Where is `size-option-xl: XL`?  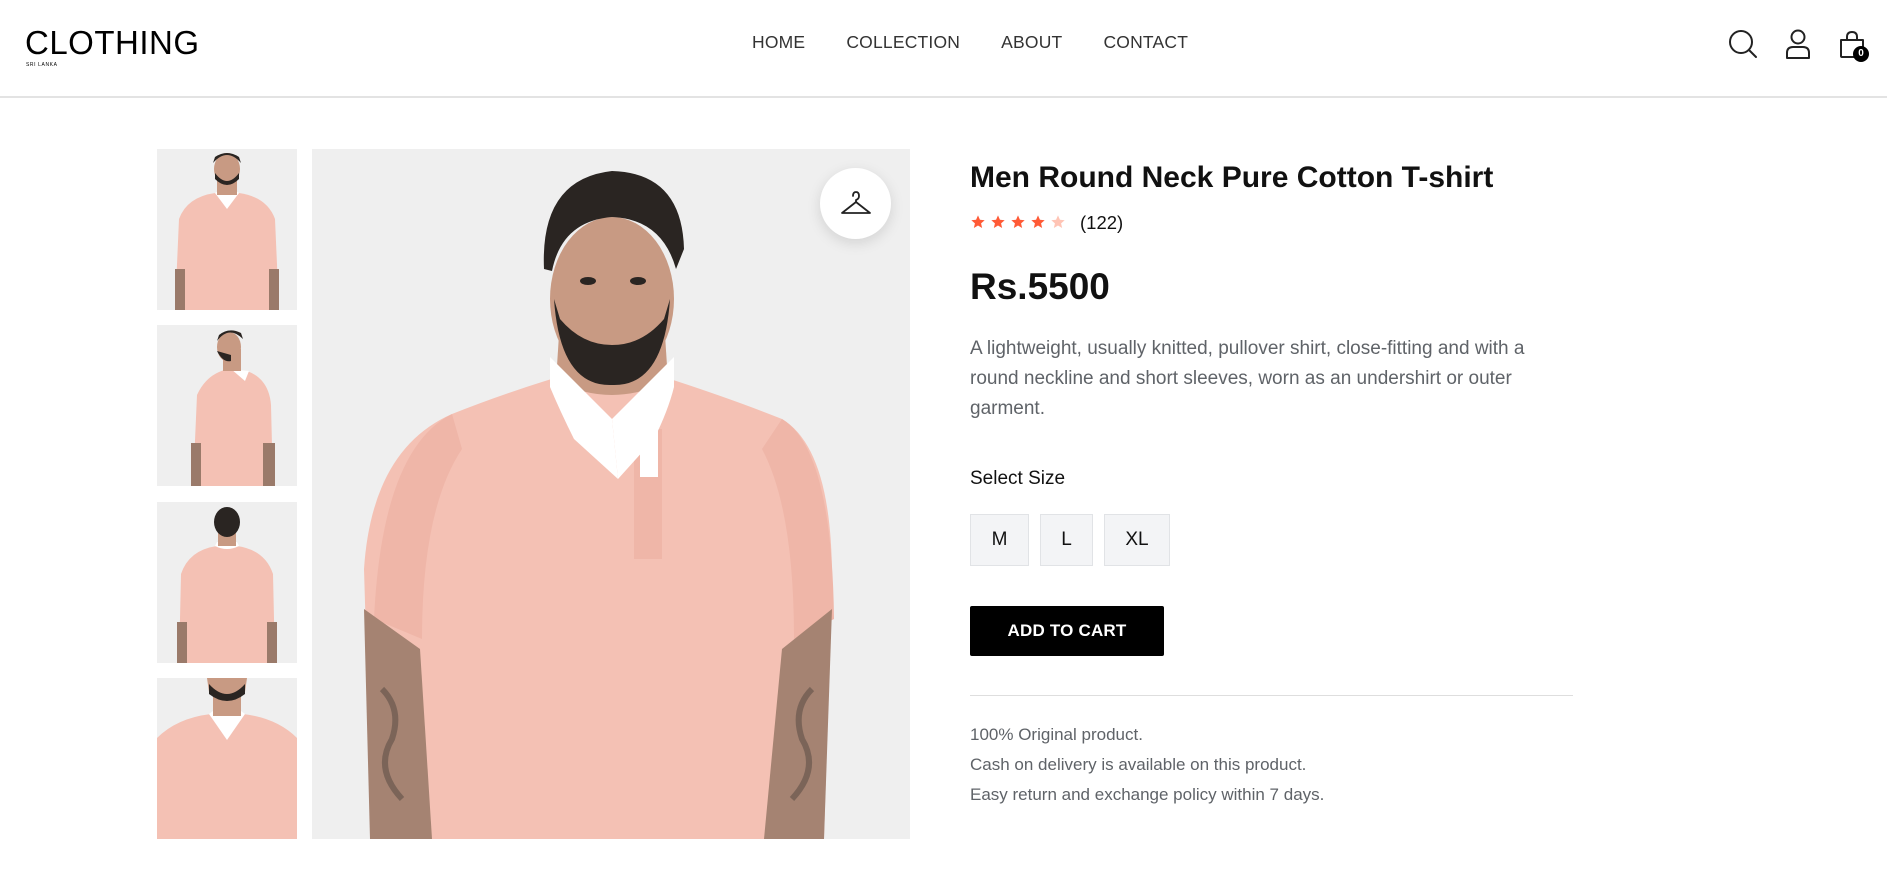 size-option-xl: XL is located at coordinates (1137, 540).